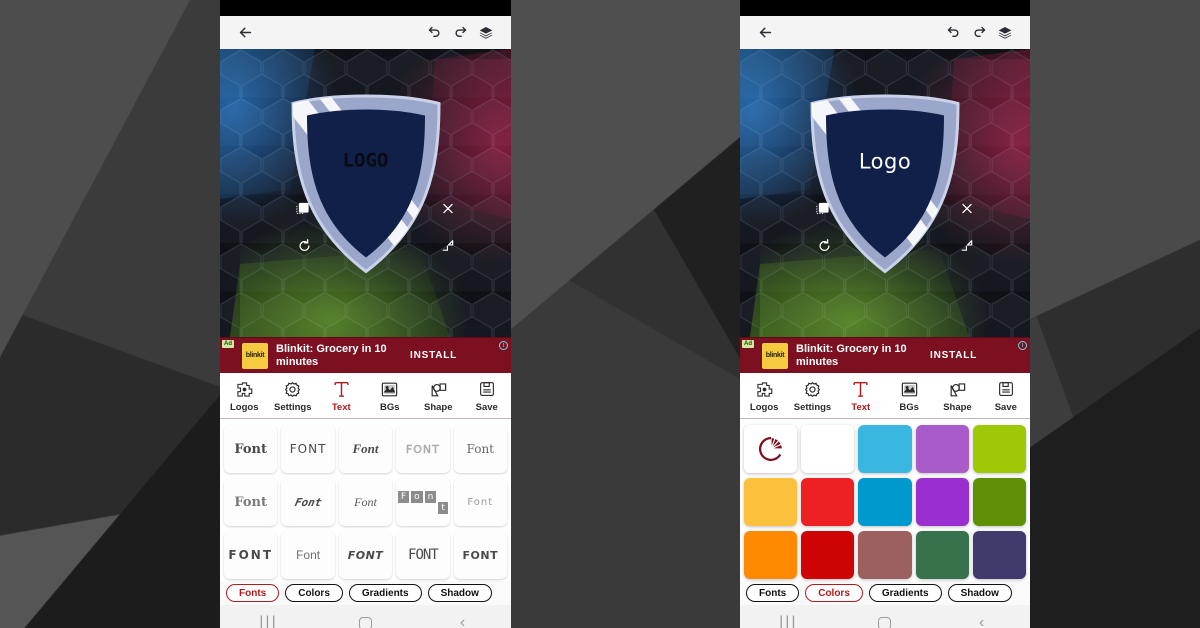 This screenshot has height=628, width=1200. What do you see at coordinates (251, 555) in the screenshot?
I see `font-option-11: FONT` at bounding box center [251, 555].